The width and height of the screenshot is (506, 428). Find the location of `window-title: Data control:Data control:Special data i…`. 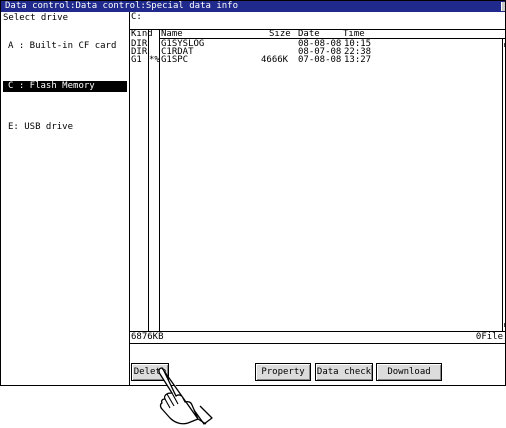

window-title: Data control:Data control:Special data i… is located at coordinates (121, 6).